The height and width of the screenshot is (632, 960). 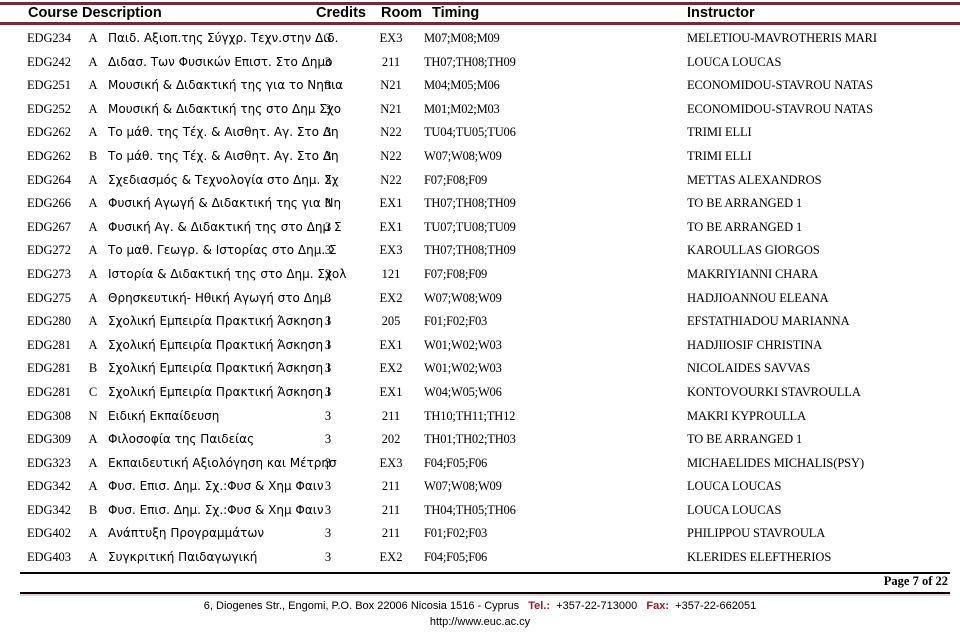 I want to click on row-instructor: LOUCA LOUCAS, so click(x=734, y=509).